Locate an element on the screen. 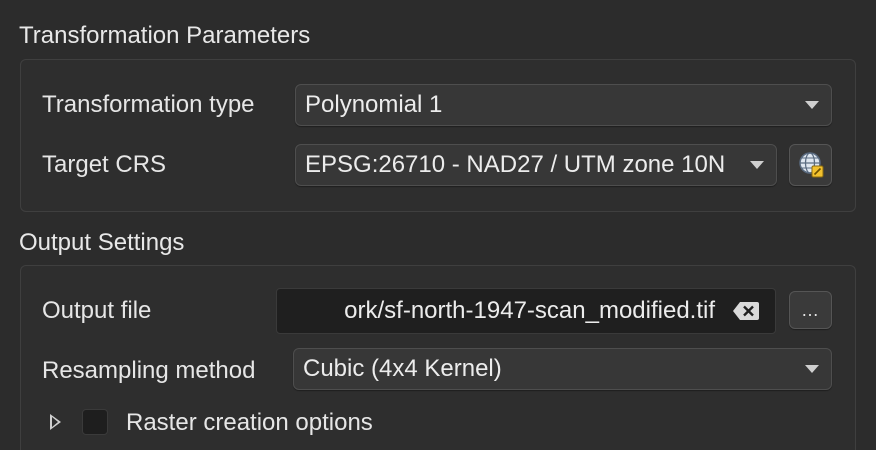  transformation-type-label: Transformation type is located at coordinates (148, 104).